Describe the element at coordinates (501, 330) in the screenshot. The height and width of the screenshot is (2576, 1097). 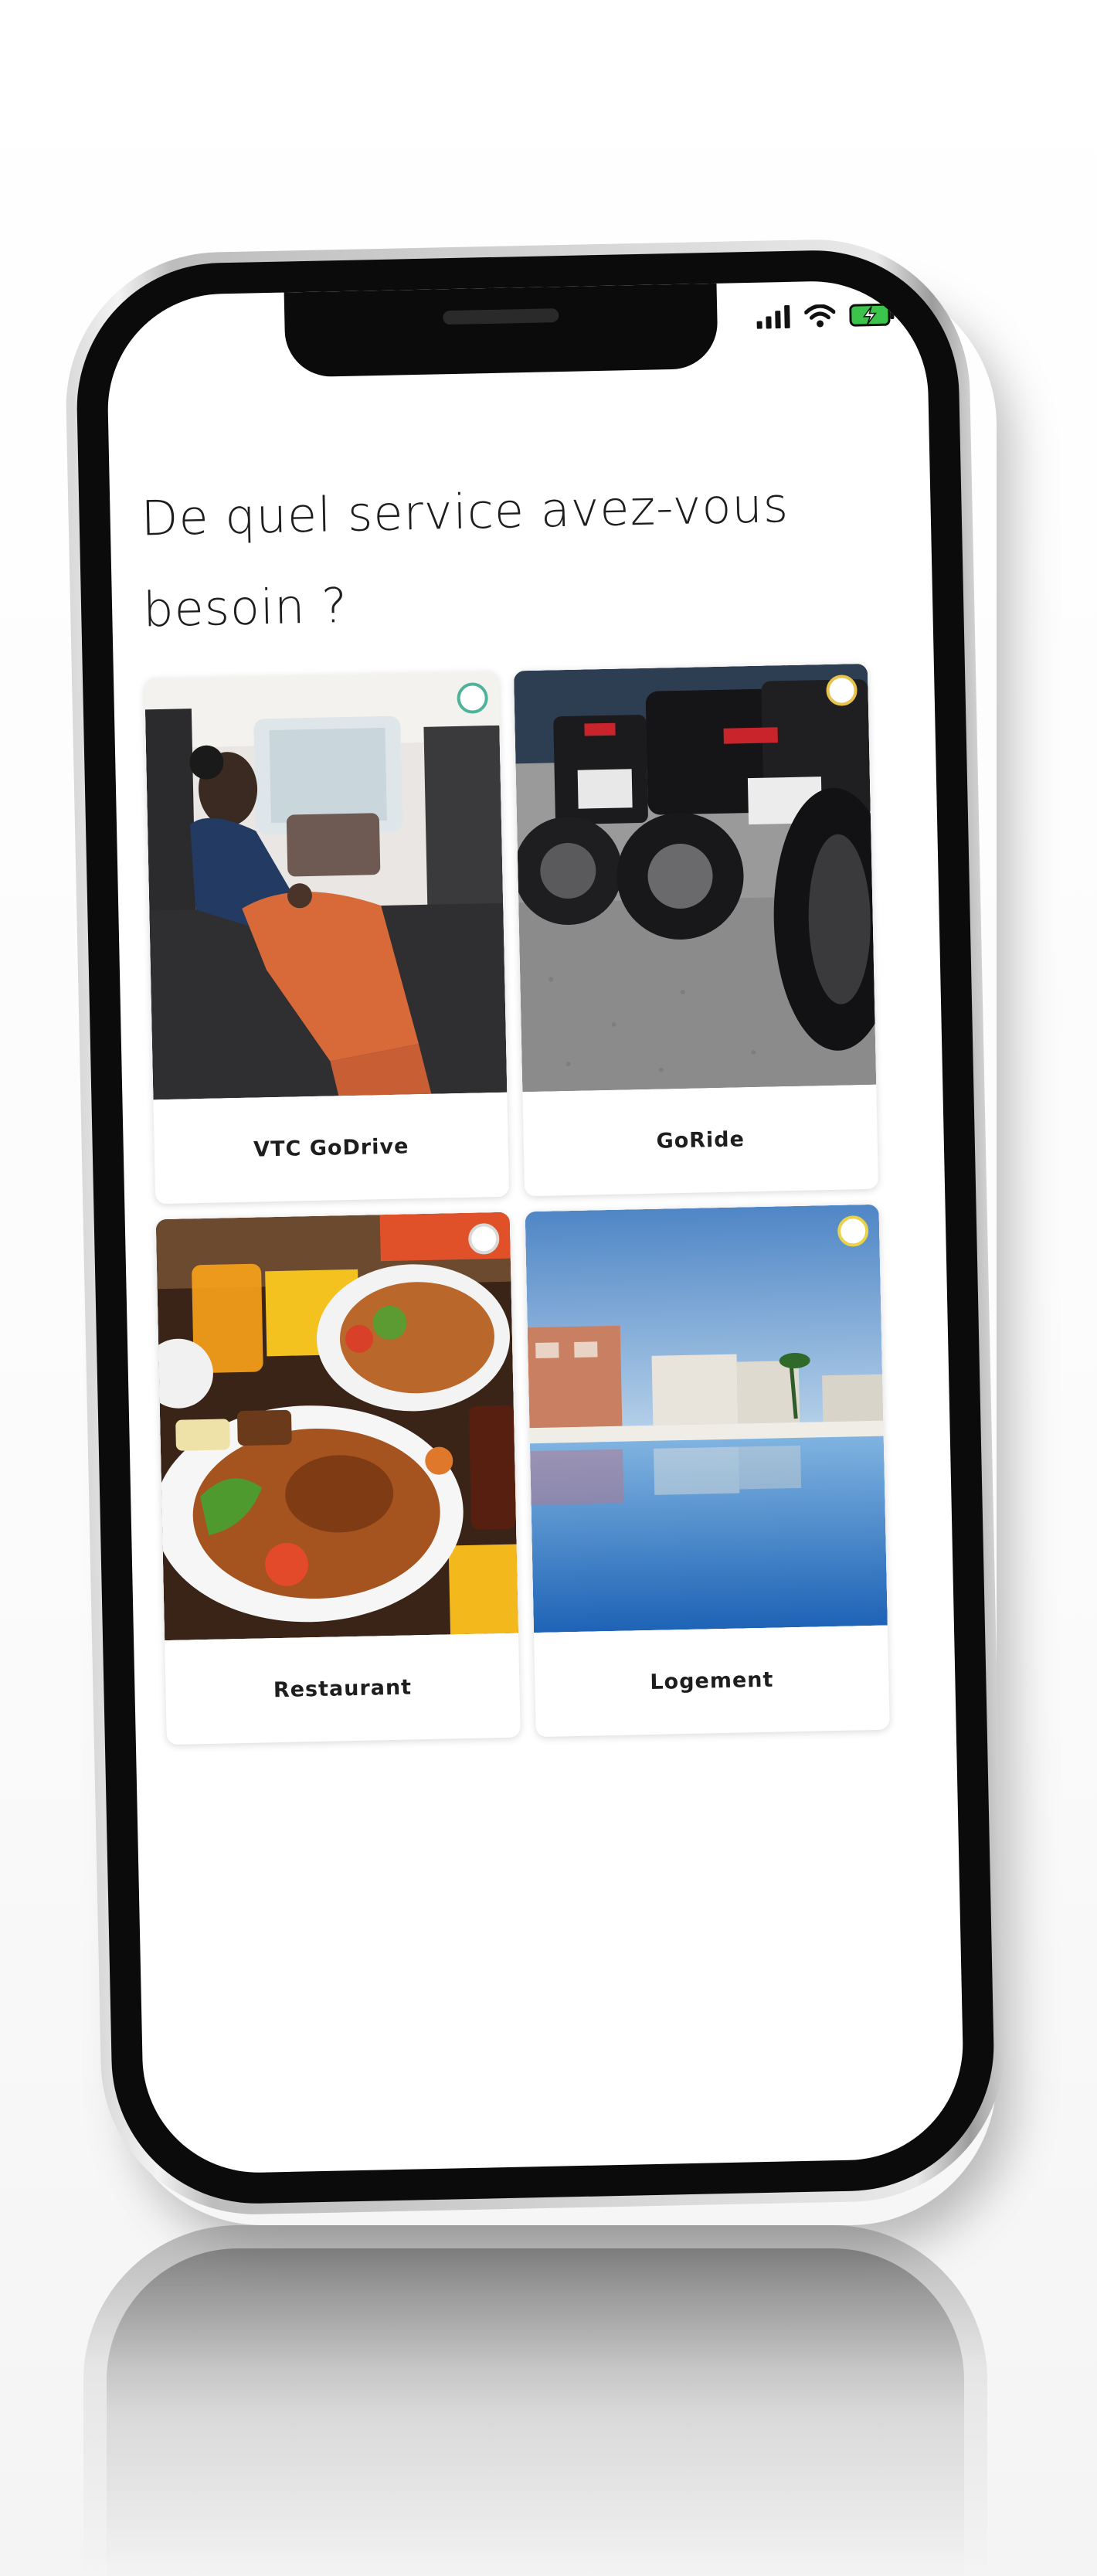
I see `notch` at that location.